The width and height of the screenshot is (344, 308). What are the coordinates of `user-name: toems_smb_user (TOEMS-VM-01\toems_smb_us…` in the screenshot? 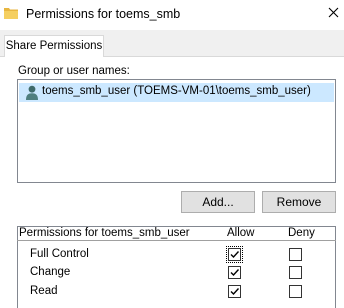 It's located at (176, 91).